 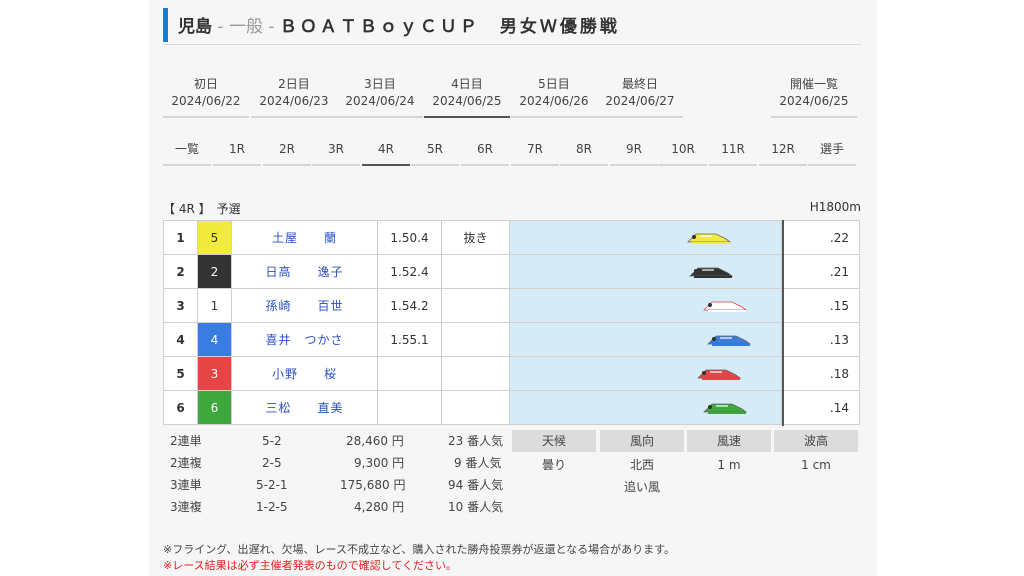 I want to click on racer-name-link: 孫崎 百世, so click(x=304, y=305).